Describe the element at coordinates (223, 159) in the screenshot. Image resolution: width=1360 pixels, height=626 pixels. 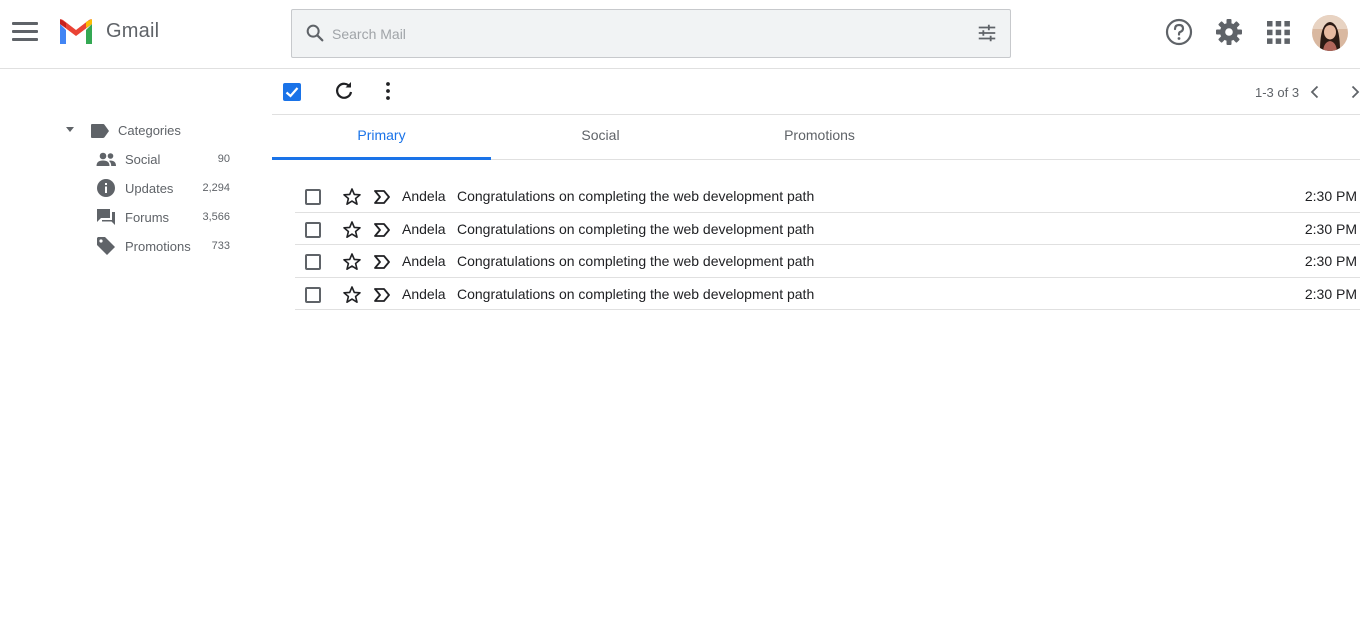
I see `sidebar-item-count: 90` at that location.